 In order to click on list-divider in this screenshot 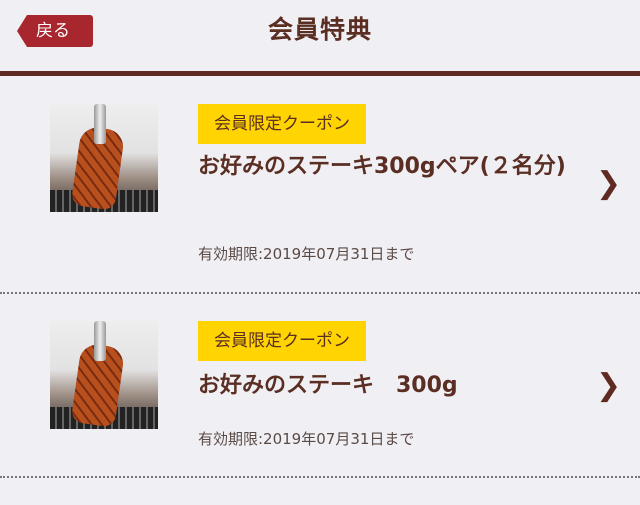, I will do `click(320, 477)`.